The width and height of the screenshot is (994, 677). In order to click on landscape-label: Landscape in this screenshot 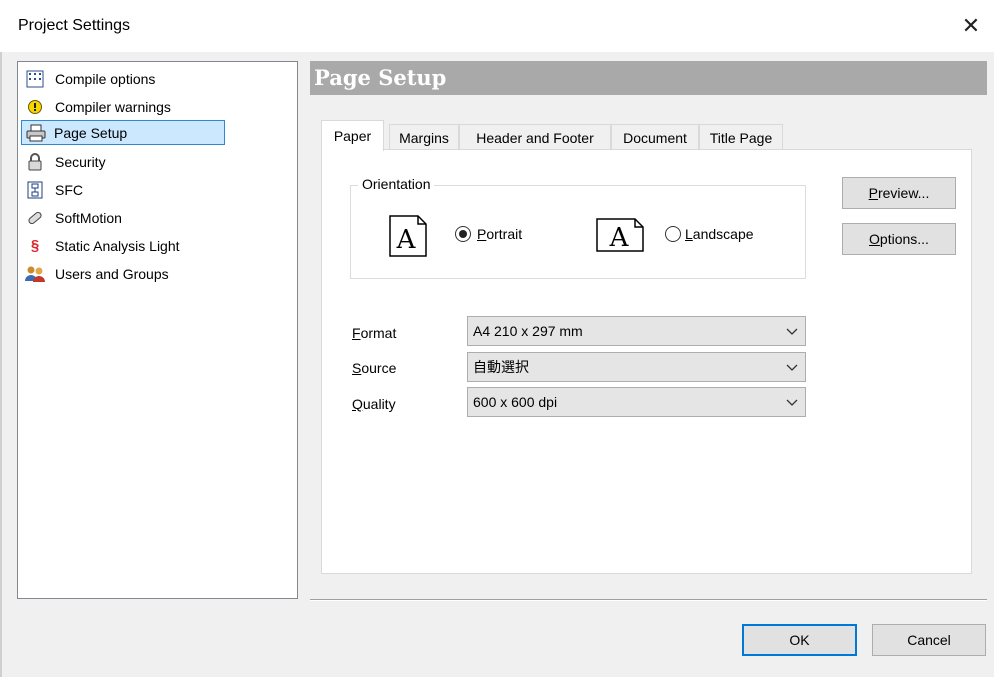, I will do `click(719, 234)`.